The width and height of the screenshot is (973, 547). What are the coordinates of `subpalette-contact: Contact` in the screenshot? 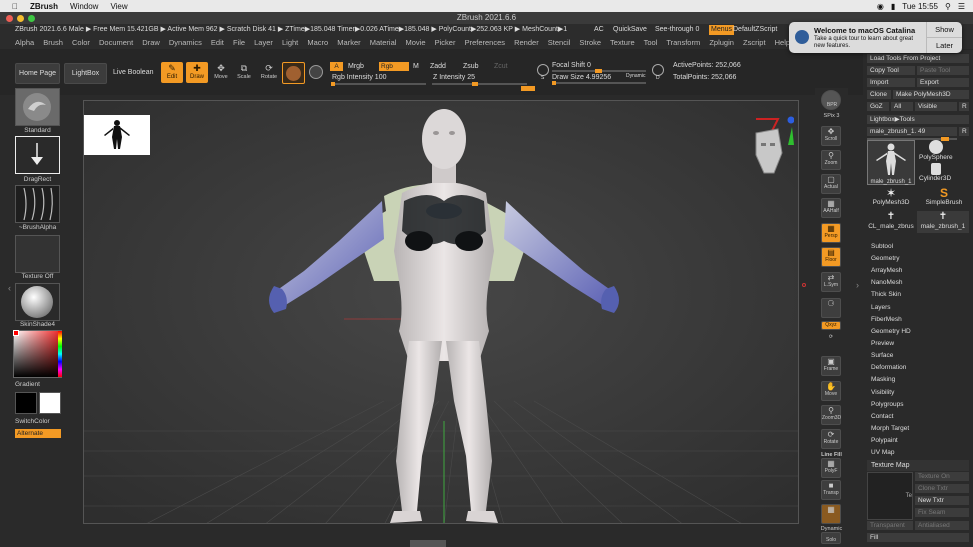 It's located at (882, 416).